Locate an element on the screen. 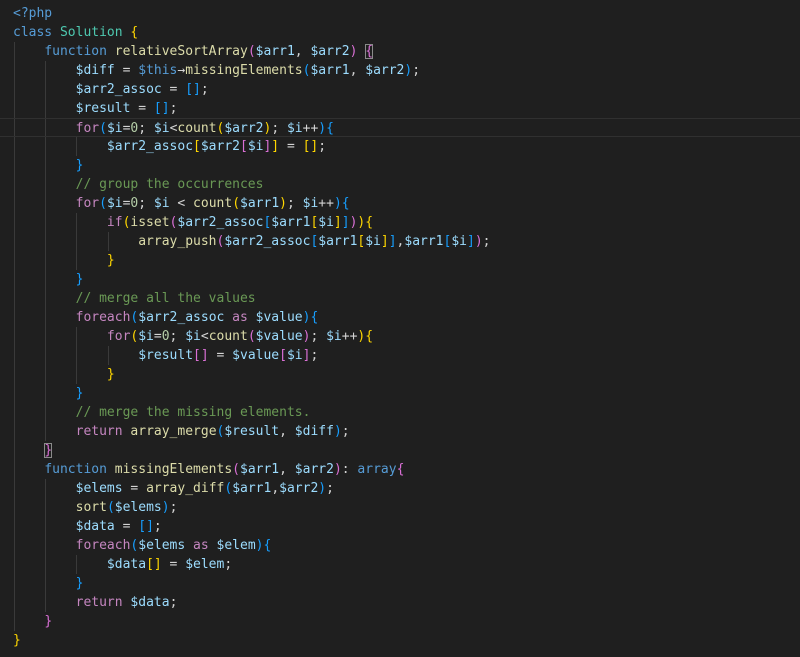  code-token: $elems is located at coordinates (162, 545).